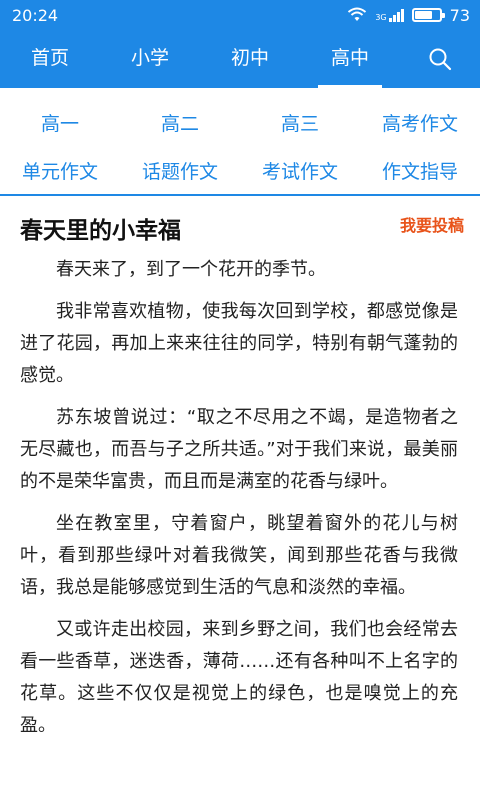 The width and height of the screenshot is (480, 800). Describe the element at coordinates (50, 59) in the screenshot. I see `tab-home: 首页` at that location.